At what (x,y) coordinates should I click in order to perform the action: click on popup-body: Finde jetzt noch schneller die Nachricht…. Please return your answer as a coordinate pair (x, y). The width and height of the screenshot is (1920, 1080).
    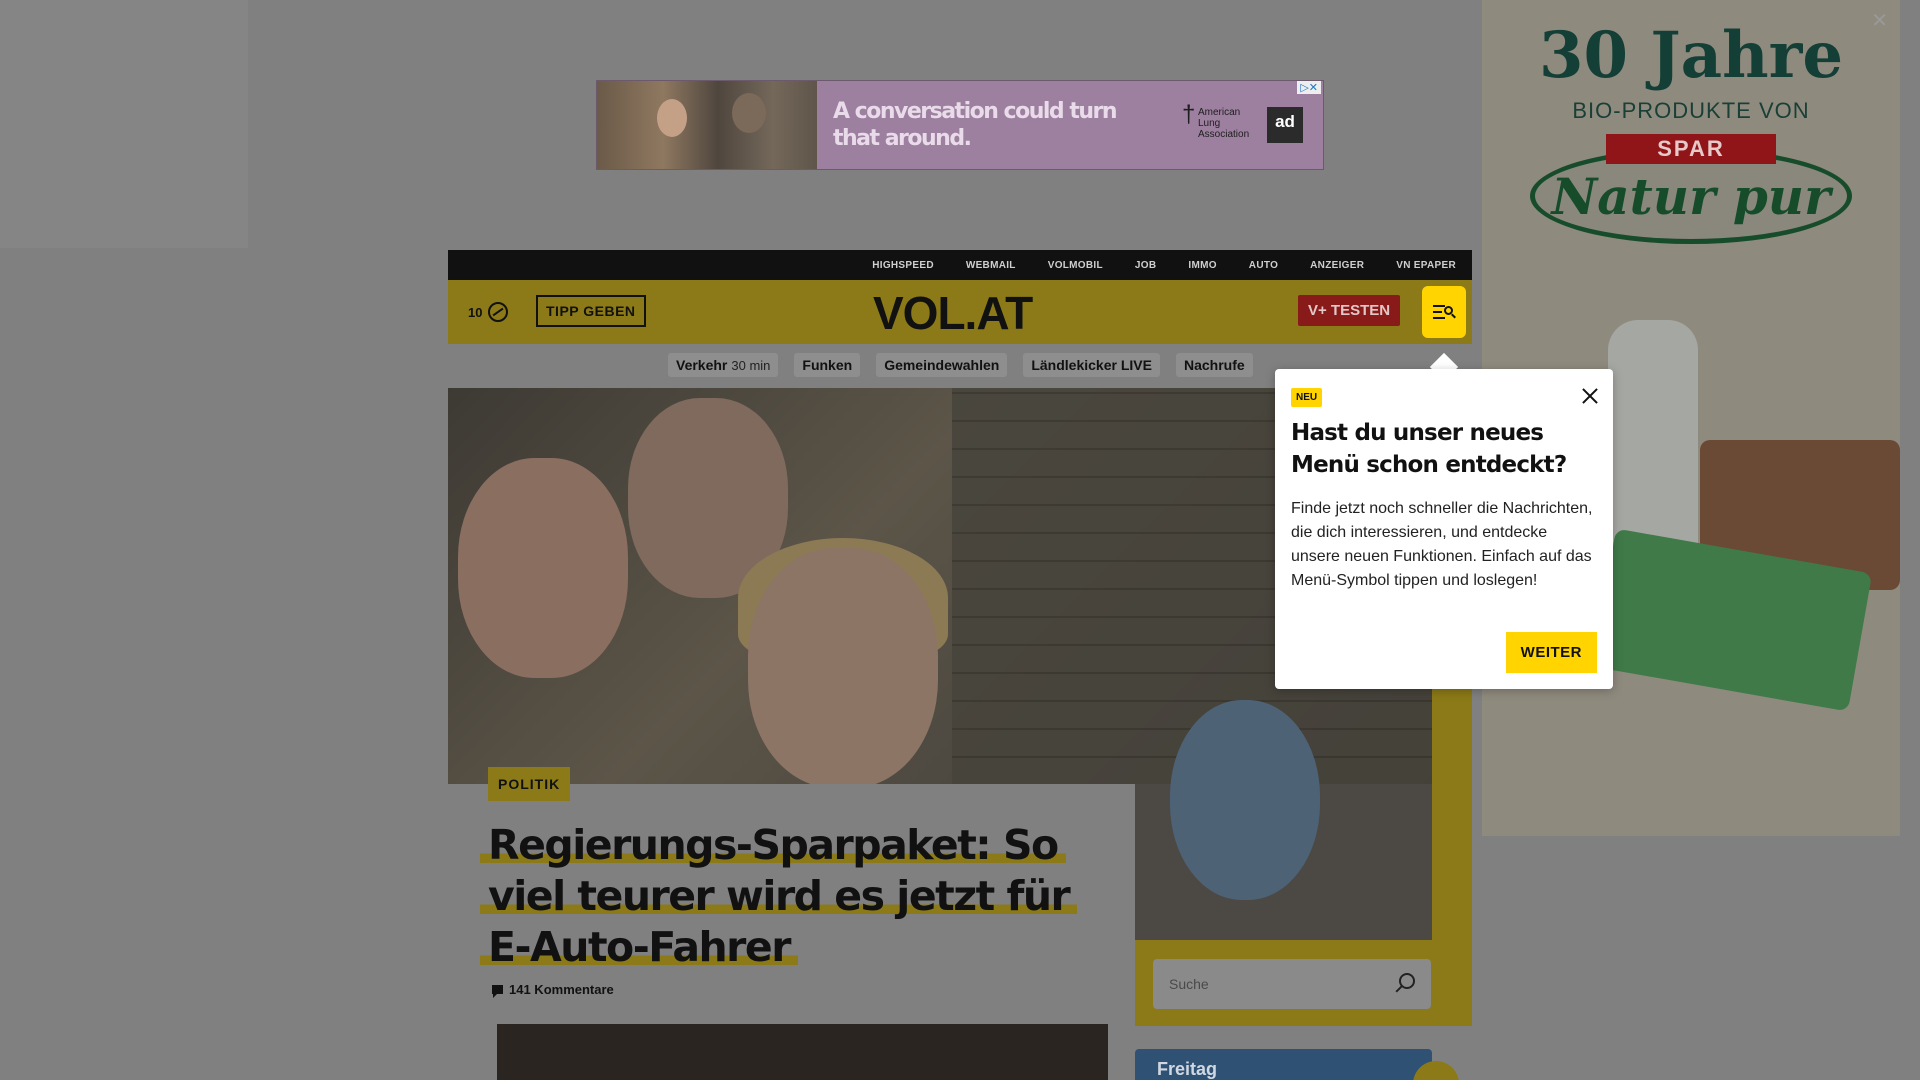
    Looking at the image, I should click on (1442, 544).